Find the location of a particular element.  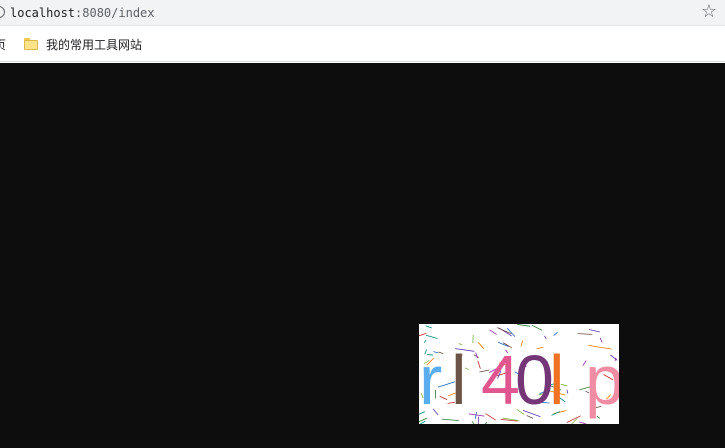

url-port-path: :8080/index is located at coordinates (115, 13).